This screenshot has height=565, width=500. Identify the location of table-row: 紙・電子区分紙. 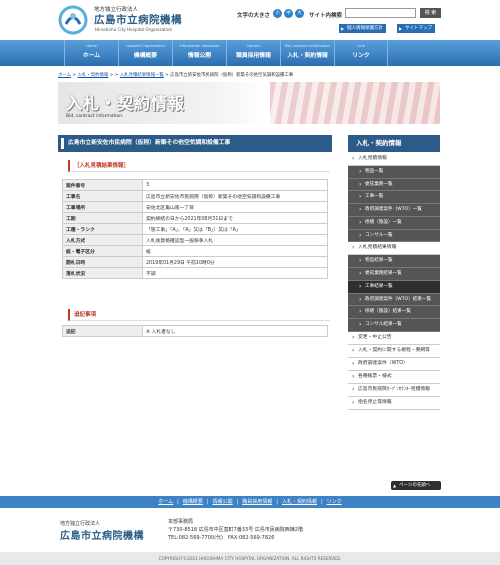
(195, 251).